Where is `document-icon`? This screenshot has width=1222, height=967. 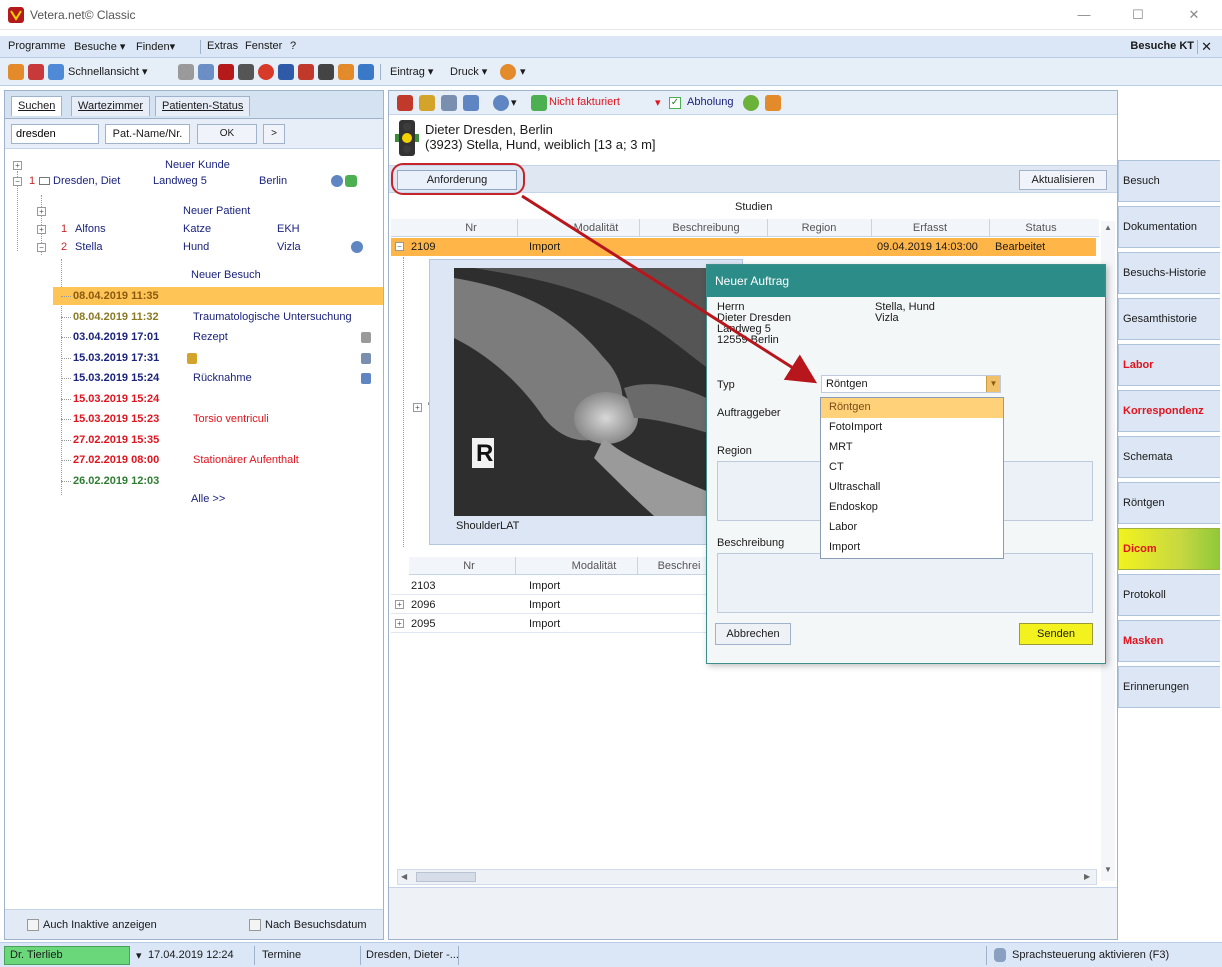 document-icon is located at coordinates (286, 72).